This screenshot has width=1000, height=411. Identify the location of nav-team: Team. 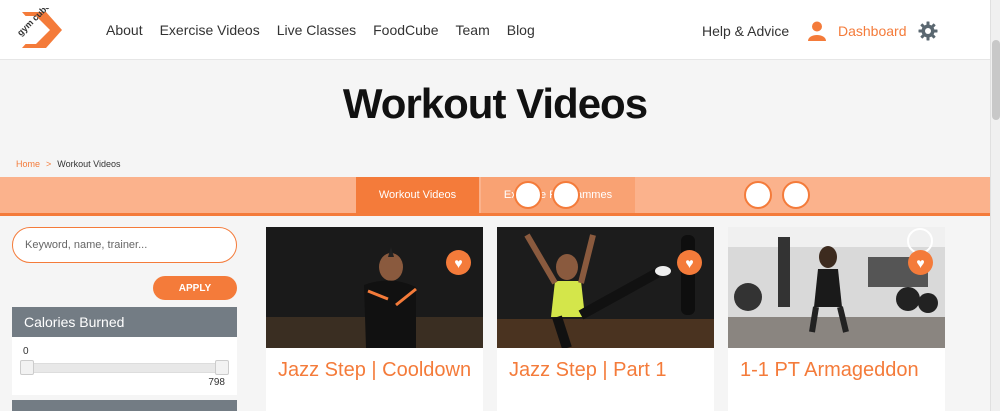
(473, 30).